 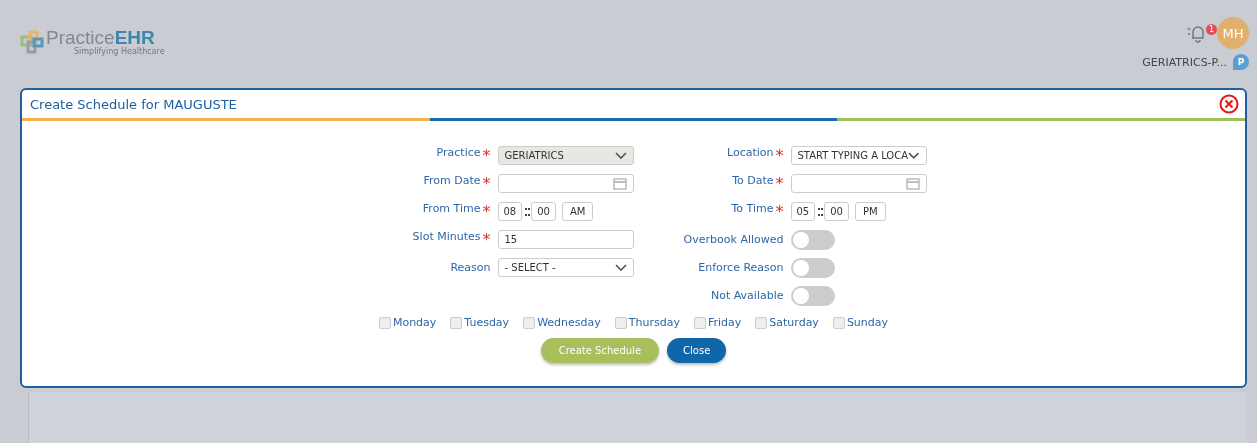 What do you see at coordinates (741, 267) in the screenshot?
I see `field-label: Enforce Reason` at bounding box center [741, 267].